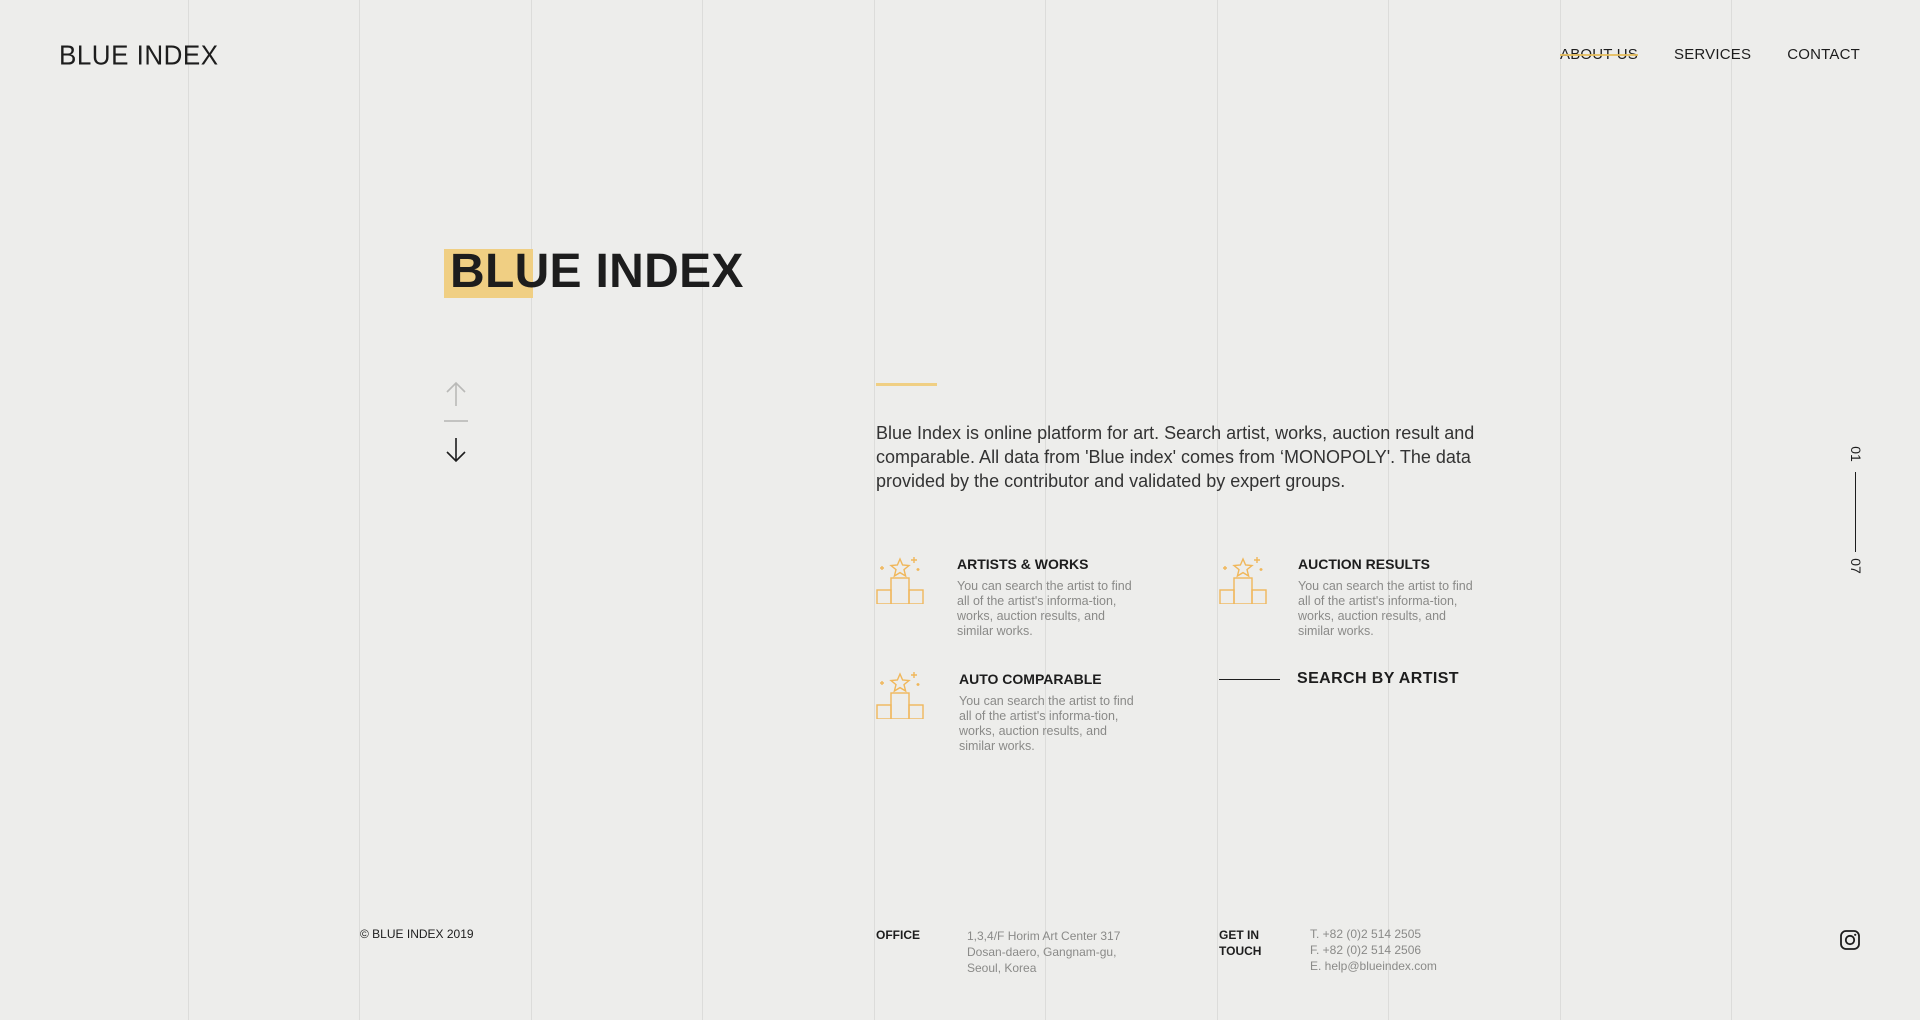 This screenshot has height=1020, width=1920. What do you see at coordinates (1366, 950) in the screenshot?
I see `fax: F. +82 (0)2 514 2506` at bounding box center [1366, 950].